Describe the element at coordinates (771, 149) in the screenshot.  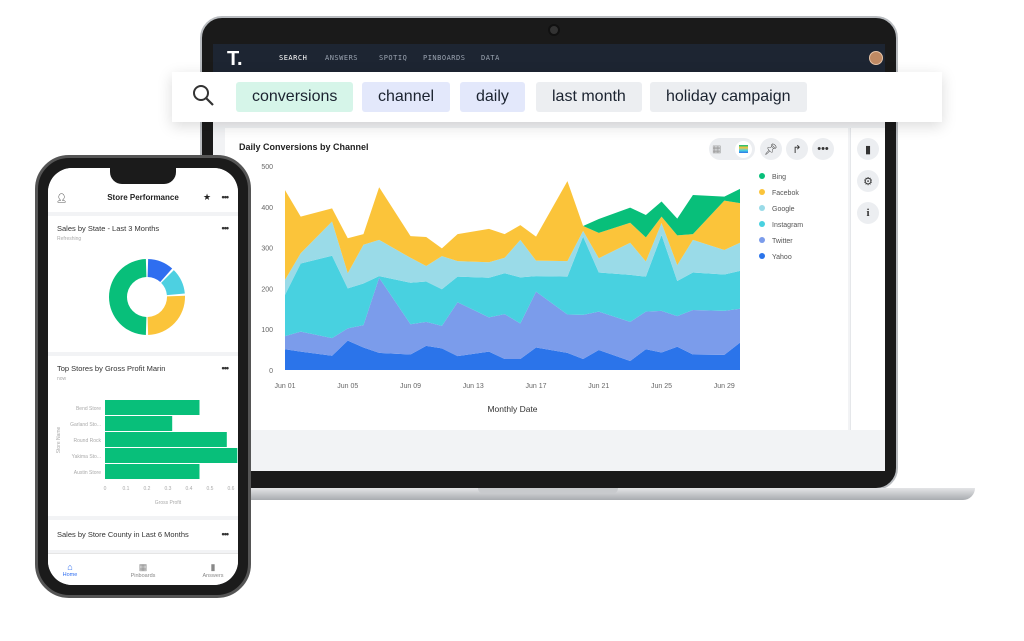
I see `pin-icon: 📌︎` at that location.